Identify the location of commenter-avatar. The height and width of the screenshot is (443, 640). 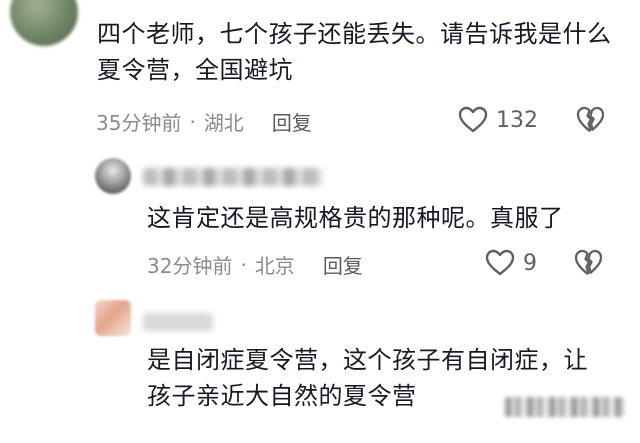
(44, 23).